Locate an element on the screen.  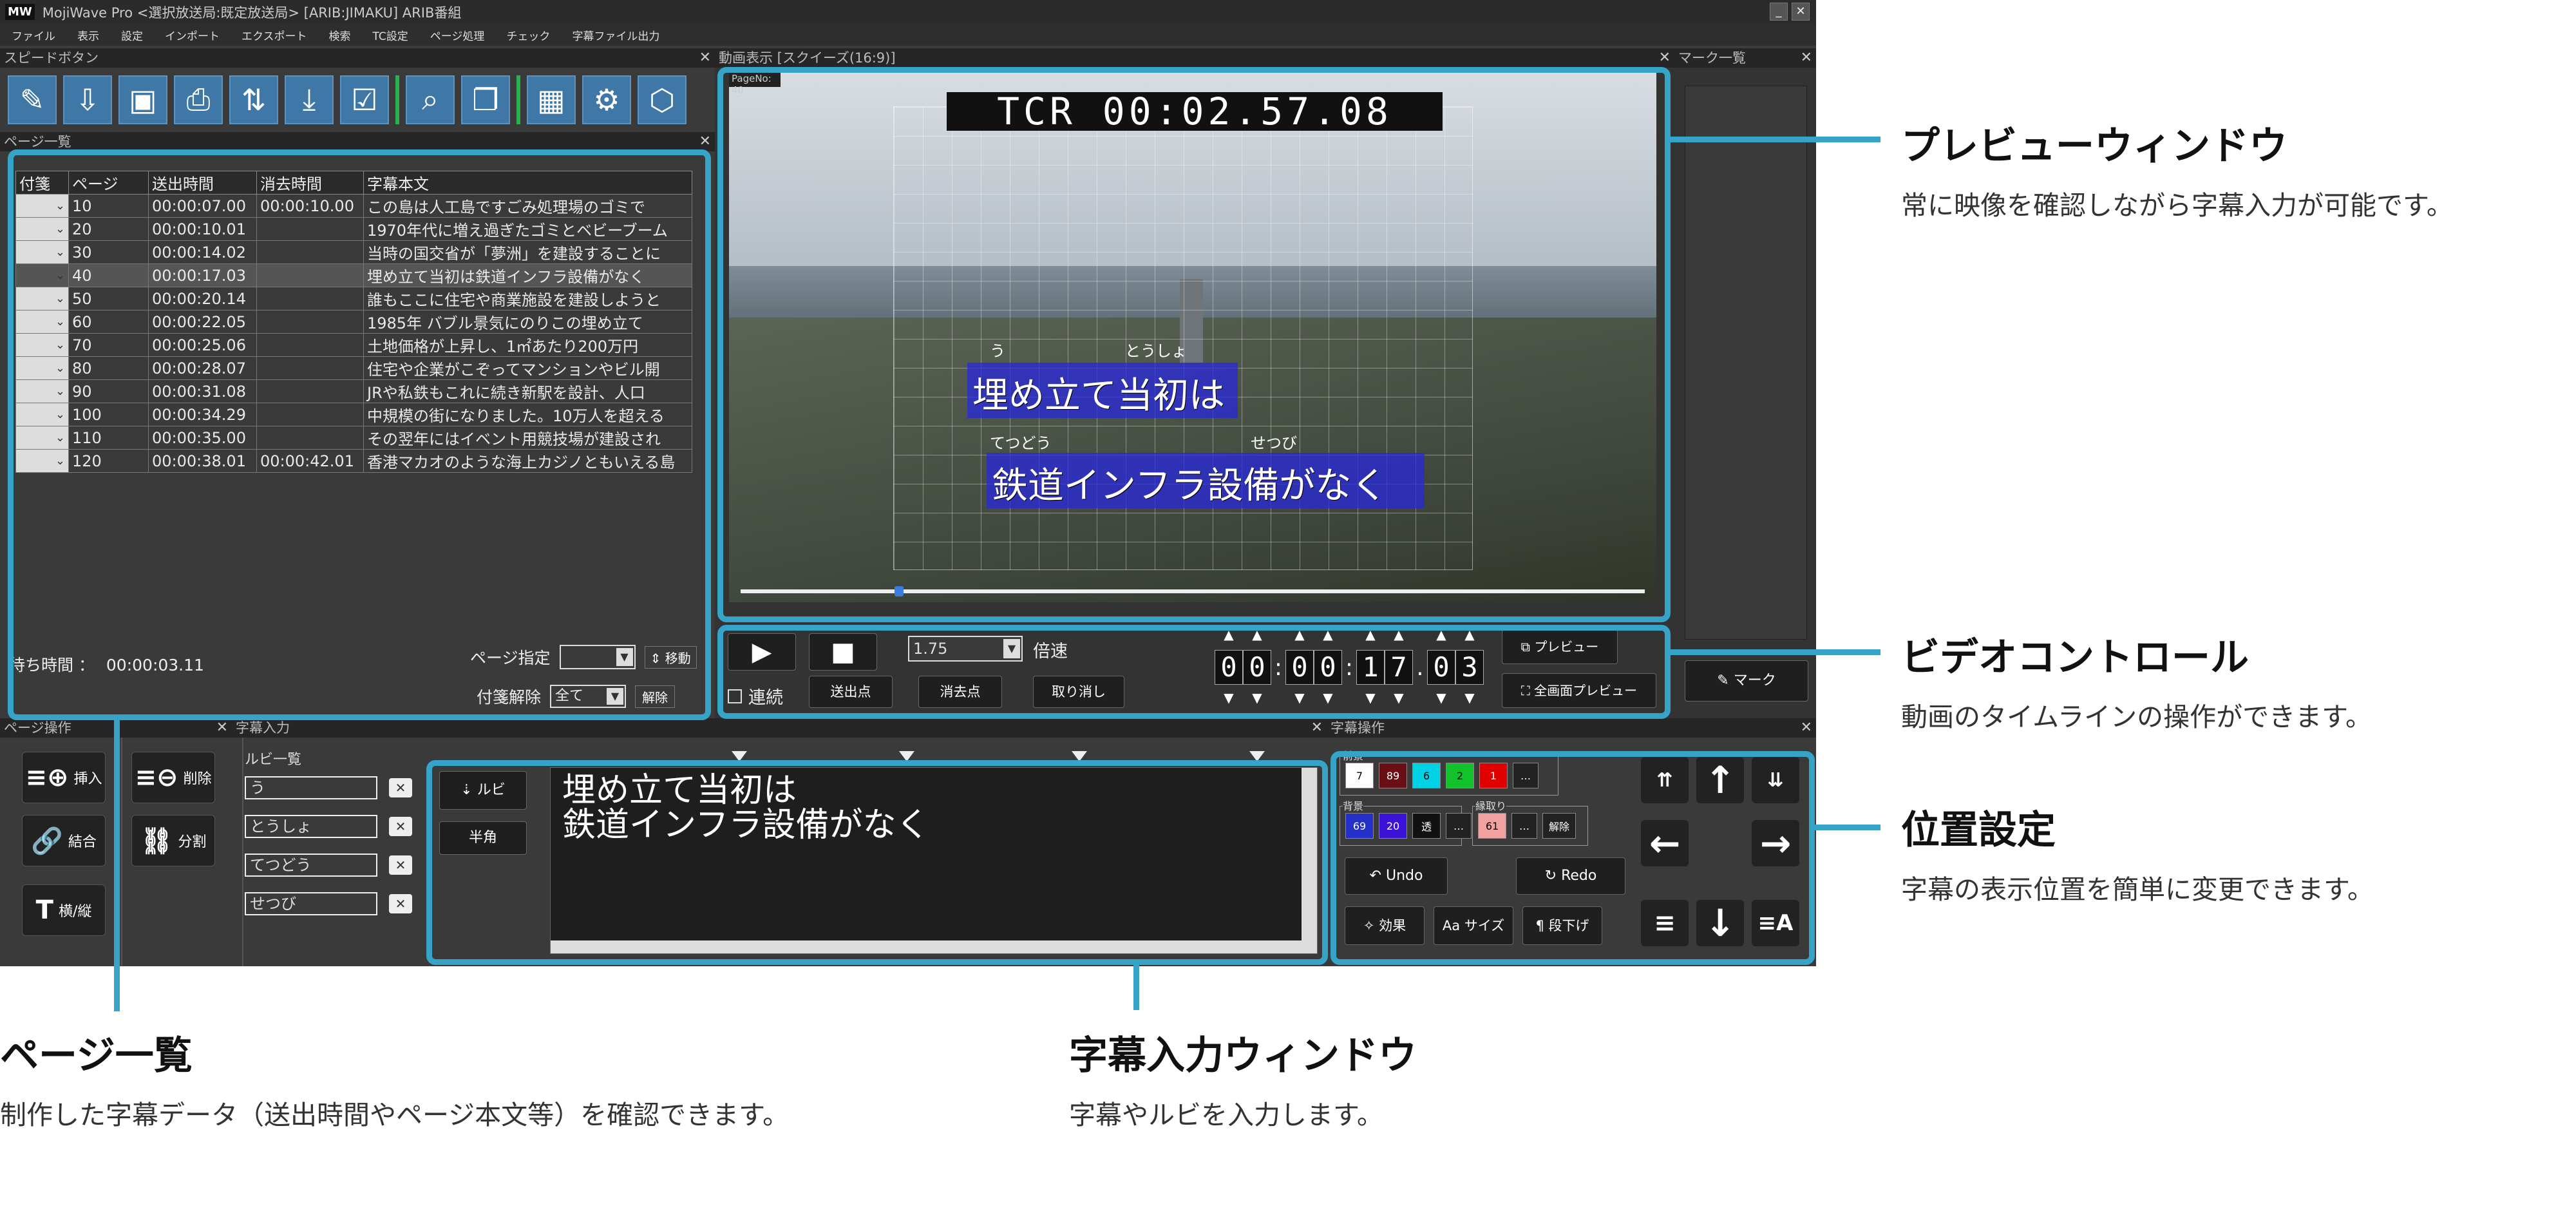
move-top-icon: ⇈ is located at coordinates (1665, 780).